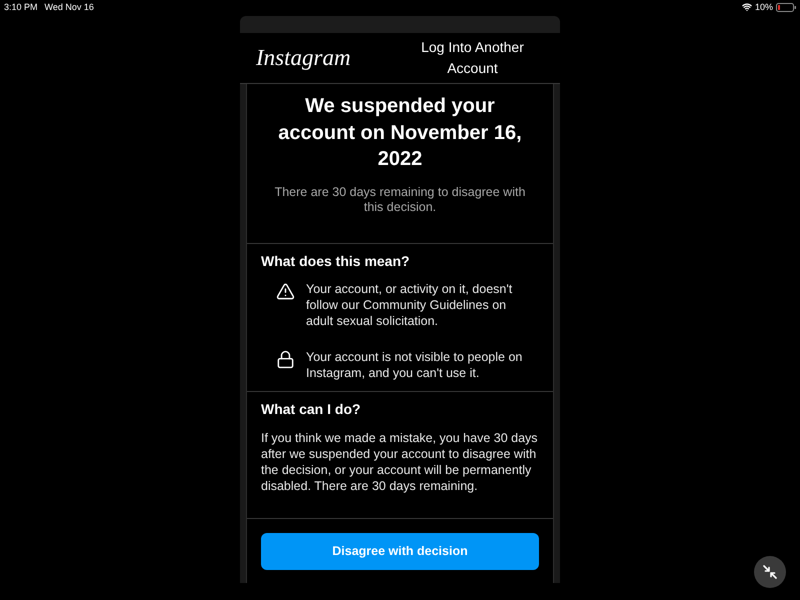 Image resolution: width=800 pixels, height=600 pixels. I want to click on suspension-title: We suspended your account on November 16, 2022, so click(400, 133).